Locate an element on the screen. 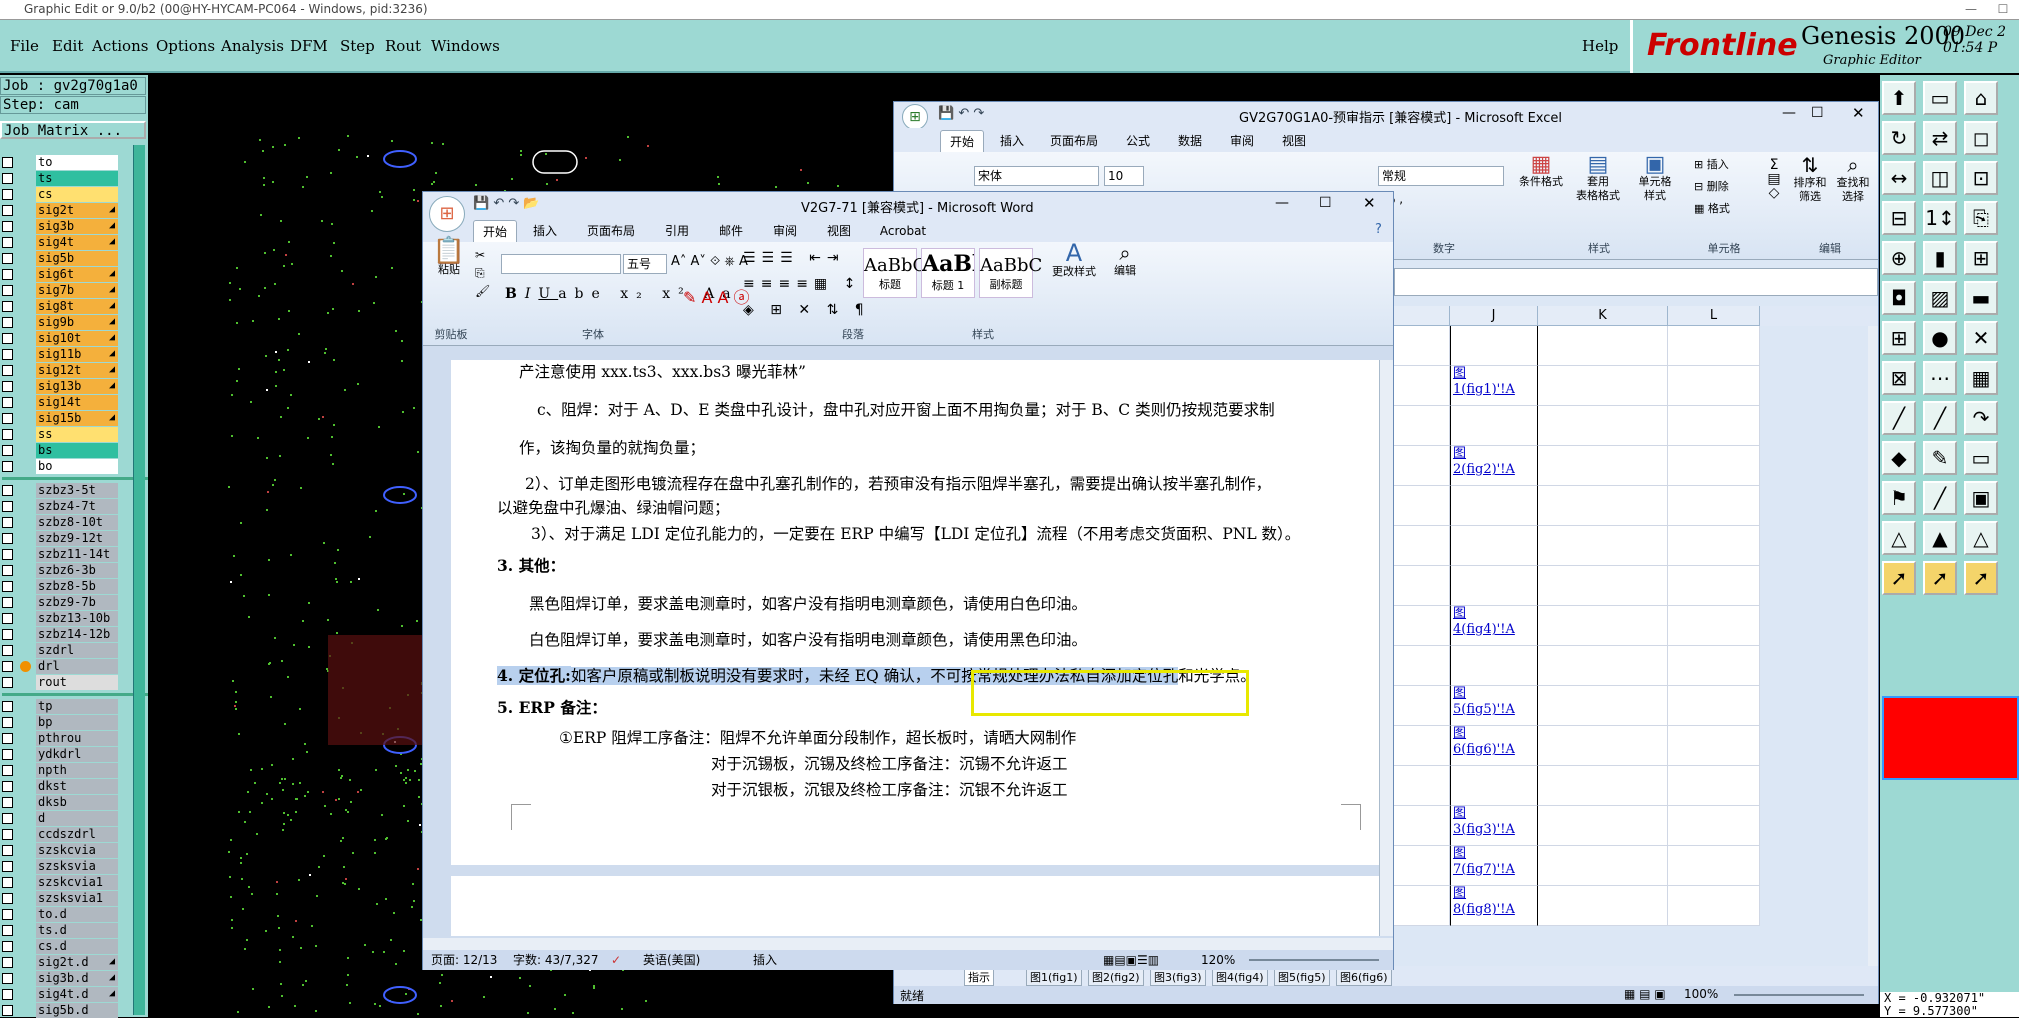 This screenshot has height=1018, width=2019. layer-row: sig8t ◢ is located at coordinates (60, 306).